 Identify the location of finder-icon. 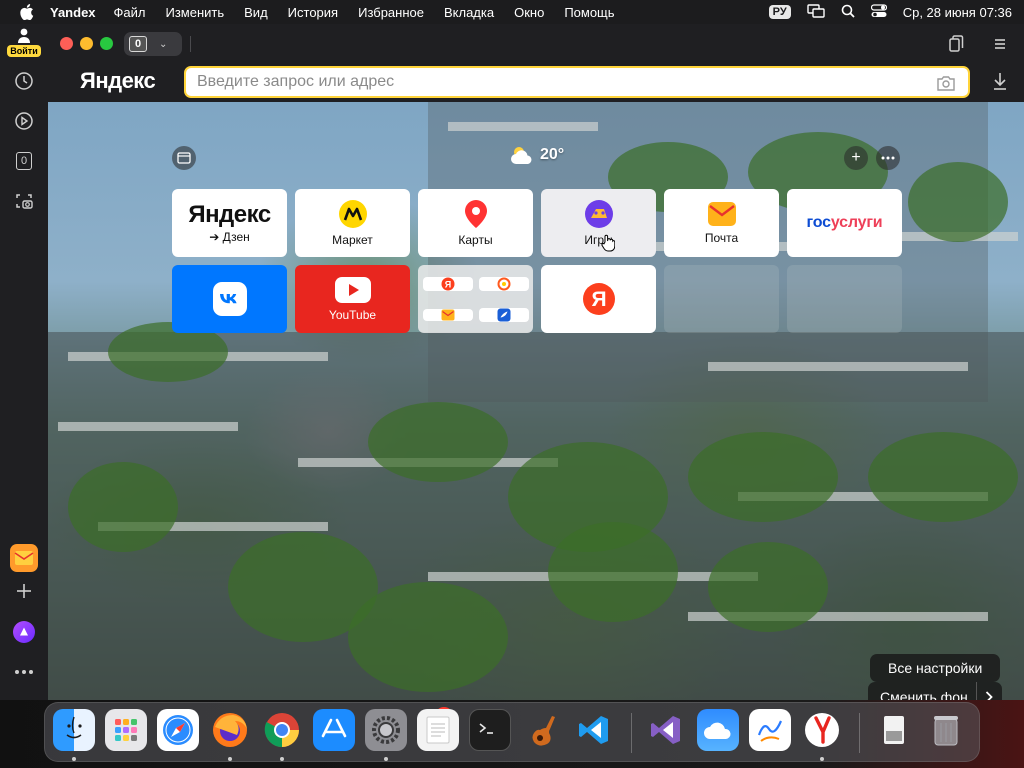
(74, 730).